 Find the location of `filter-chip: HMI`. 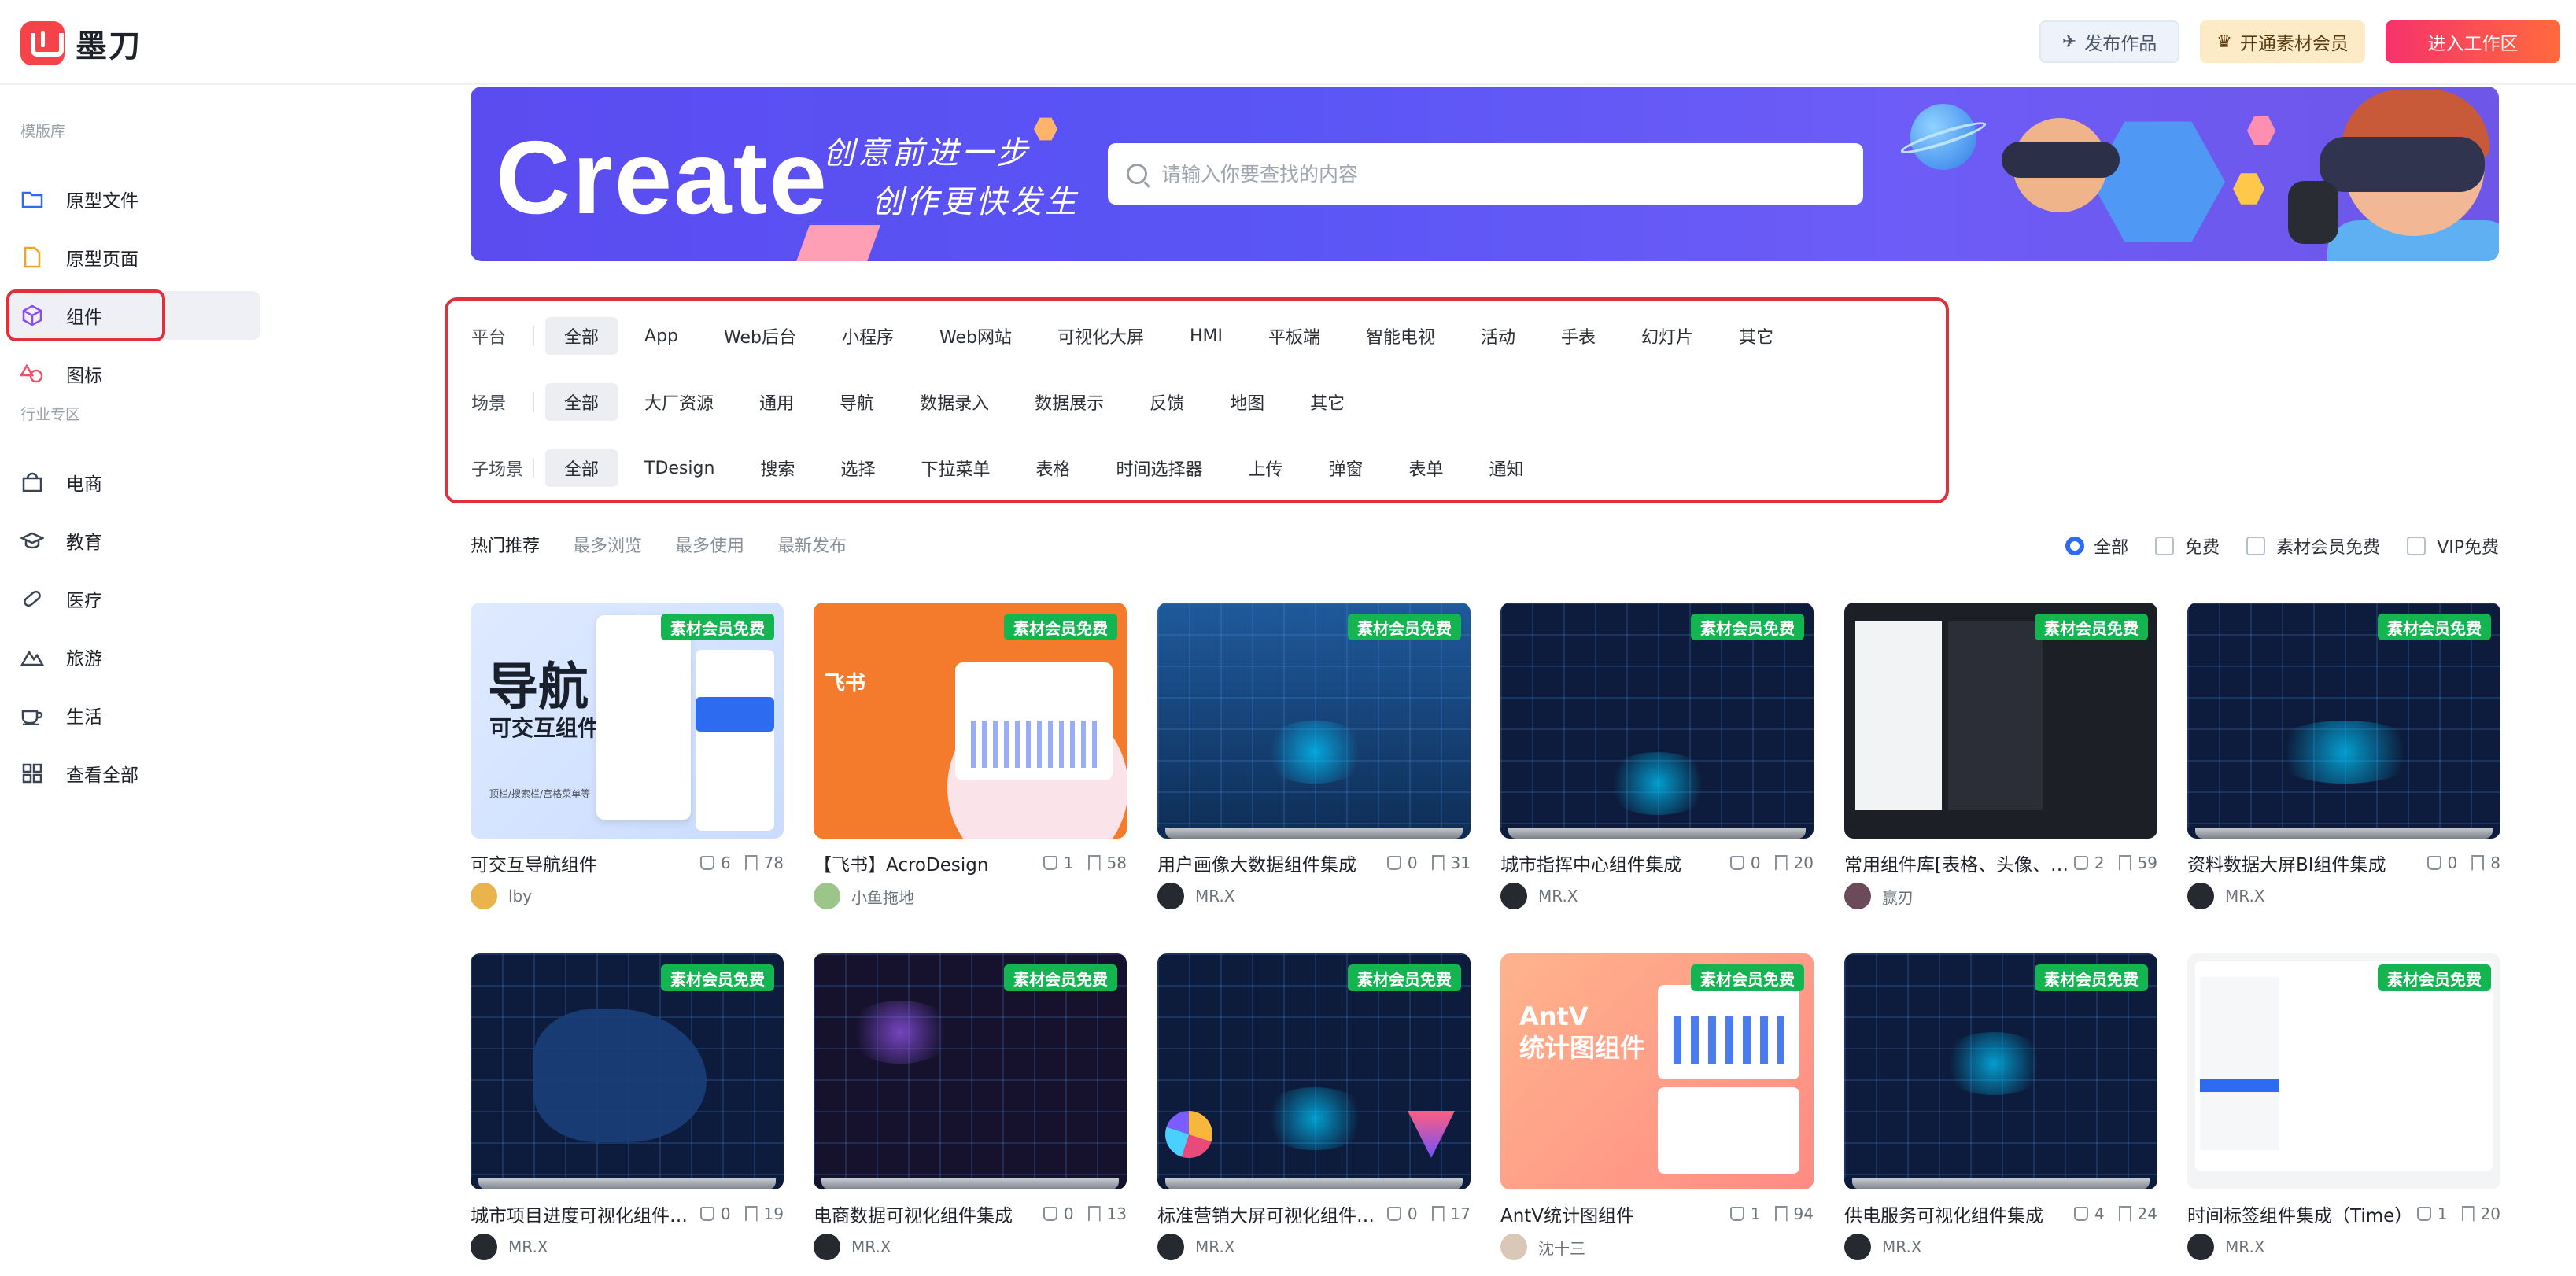

filter-chip: HMI is located at coordinates (1206, 336).